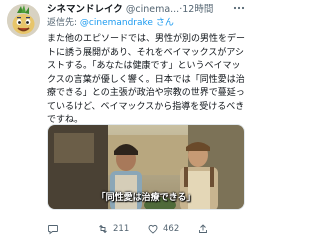  I want to click on author-display-name: シネマンドレイク, so click(85, 9).